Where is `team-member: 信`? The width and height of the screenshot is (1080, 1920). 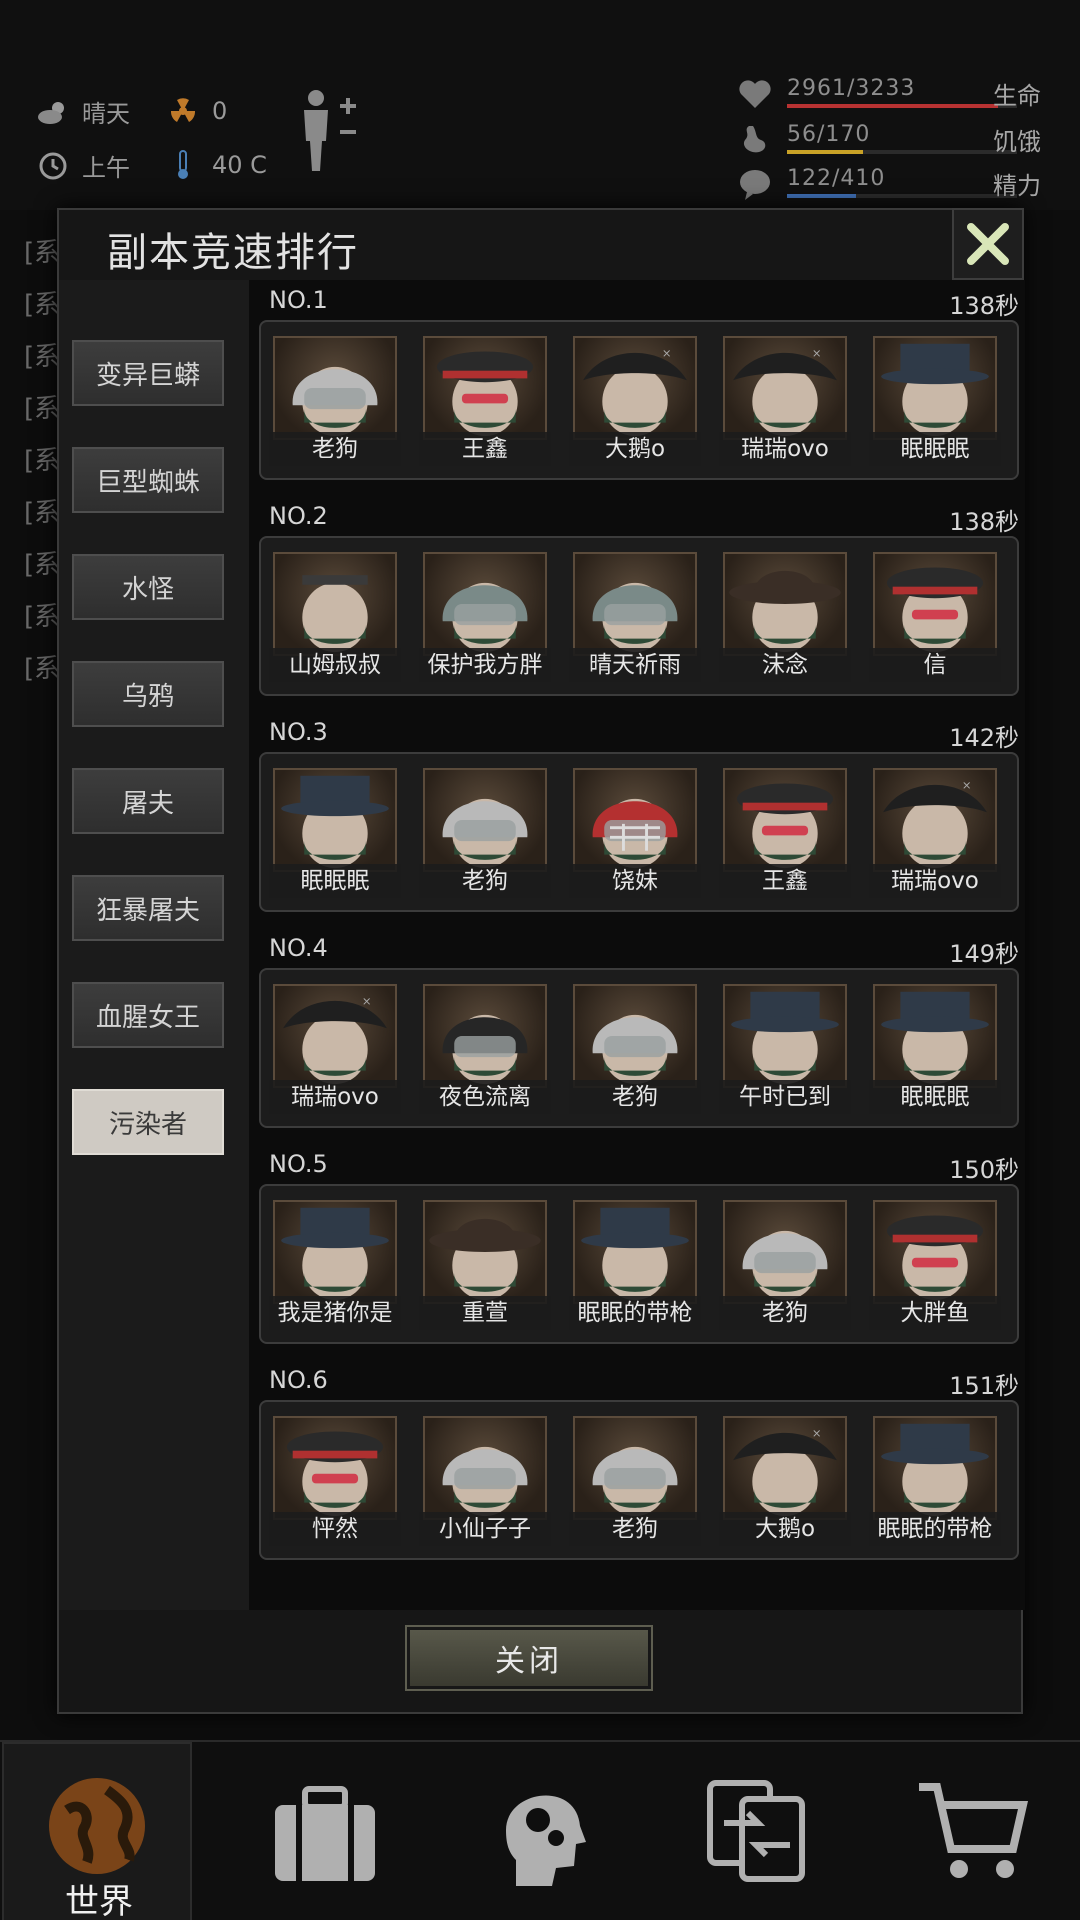
team-member: 信 is located at coordinates (935, 618).